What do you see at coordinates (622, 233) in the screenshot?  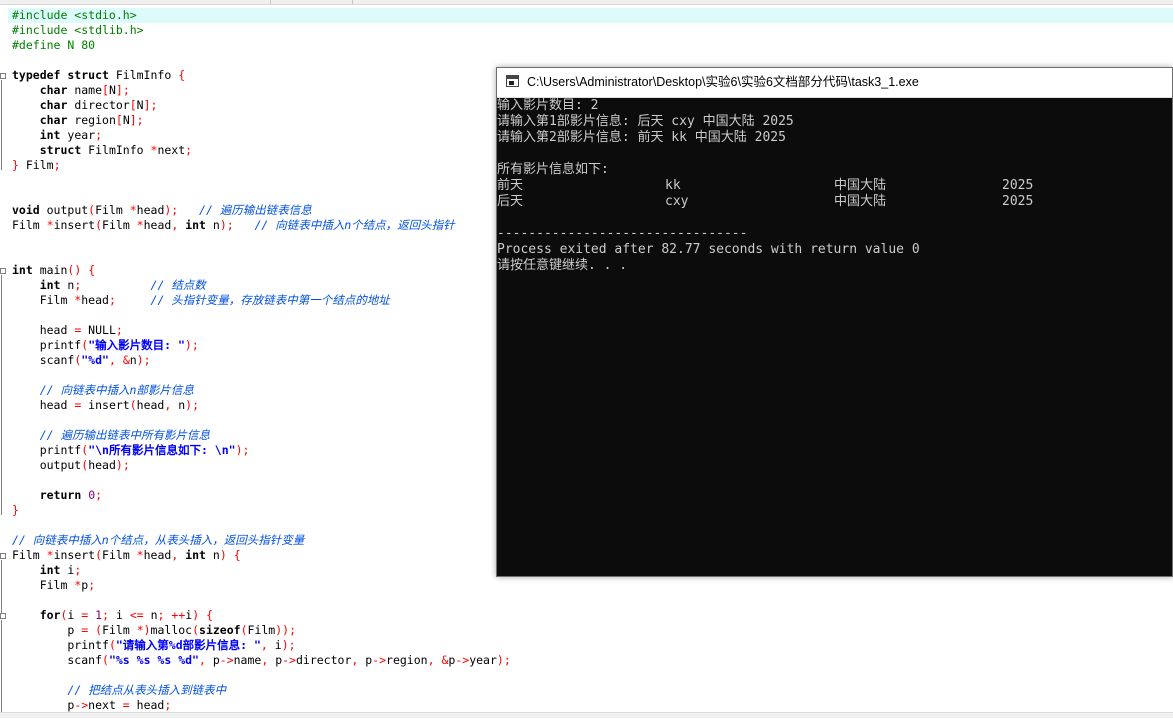 I see `console-line: --------------------------------` at bounding box center [622, 233].